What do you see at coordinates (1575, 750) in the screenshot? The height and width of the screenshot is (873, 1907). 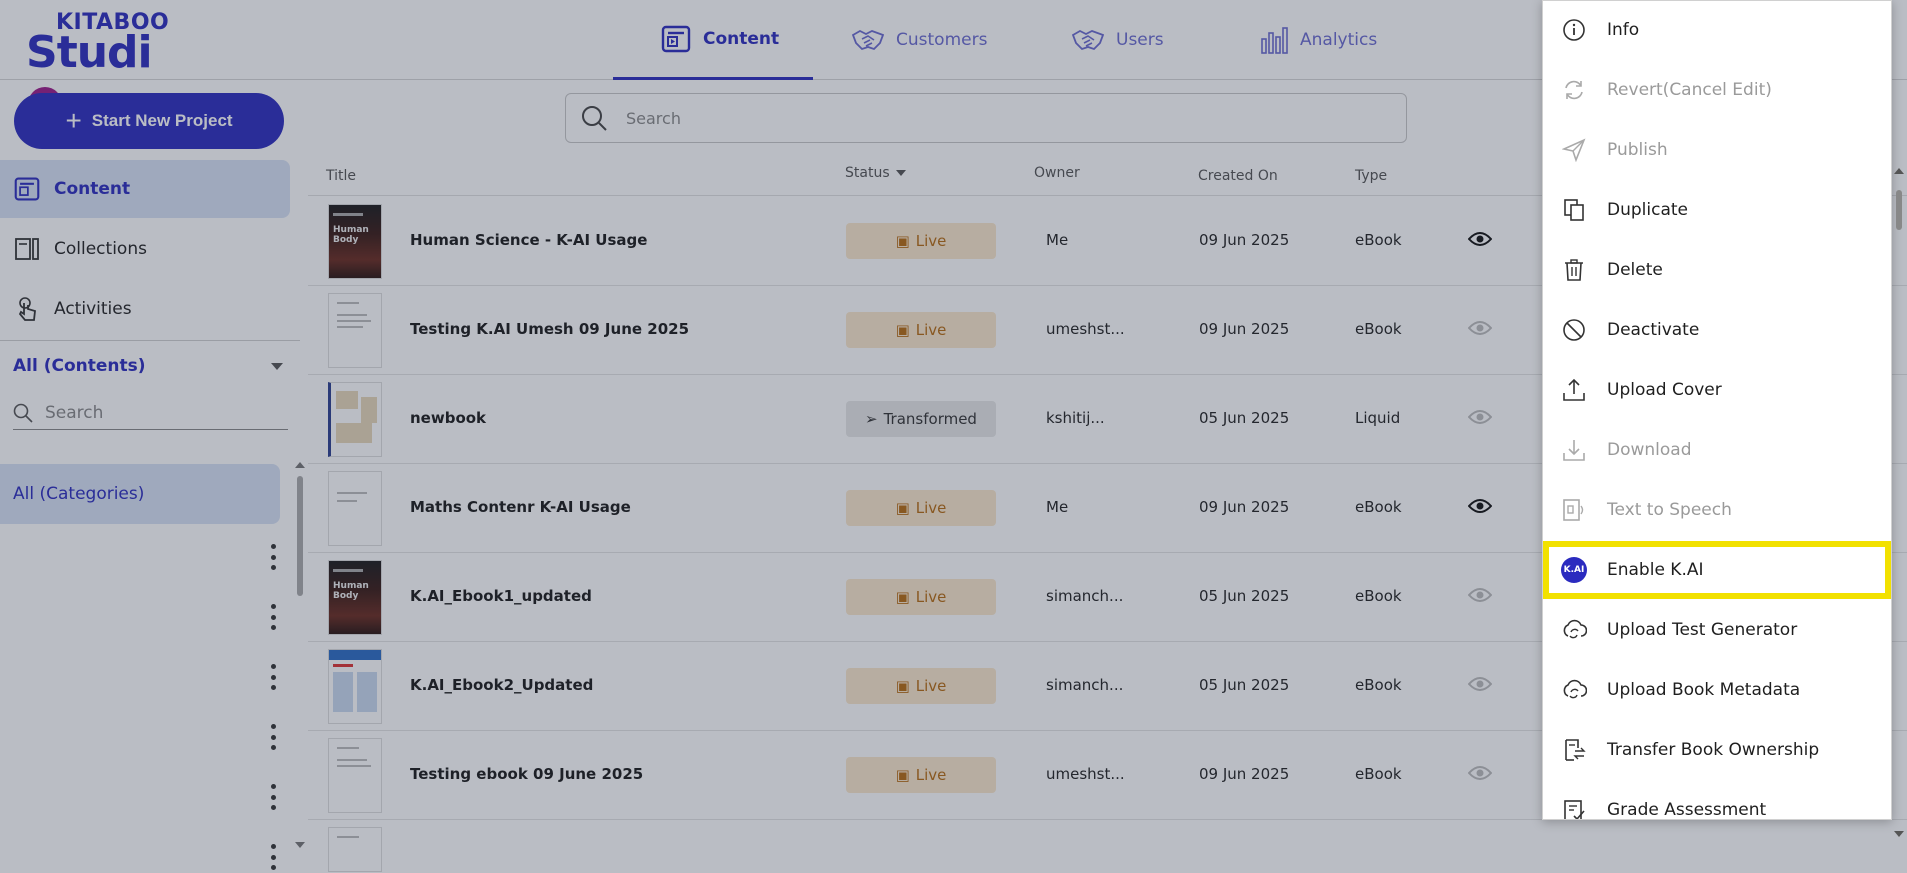 I see `transfer-icon` at bounding box center [1575, 750].